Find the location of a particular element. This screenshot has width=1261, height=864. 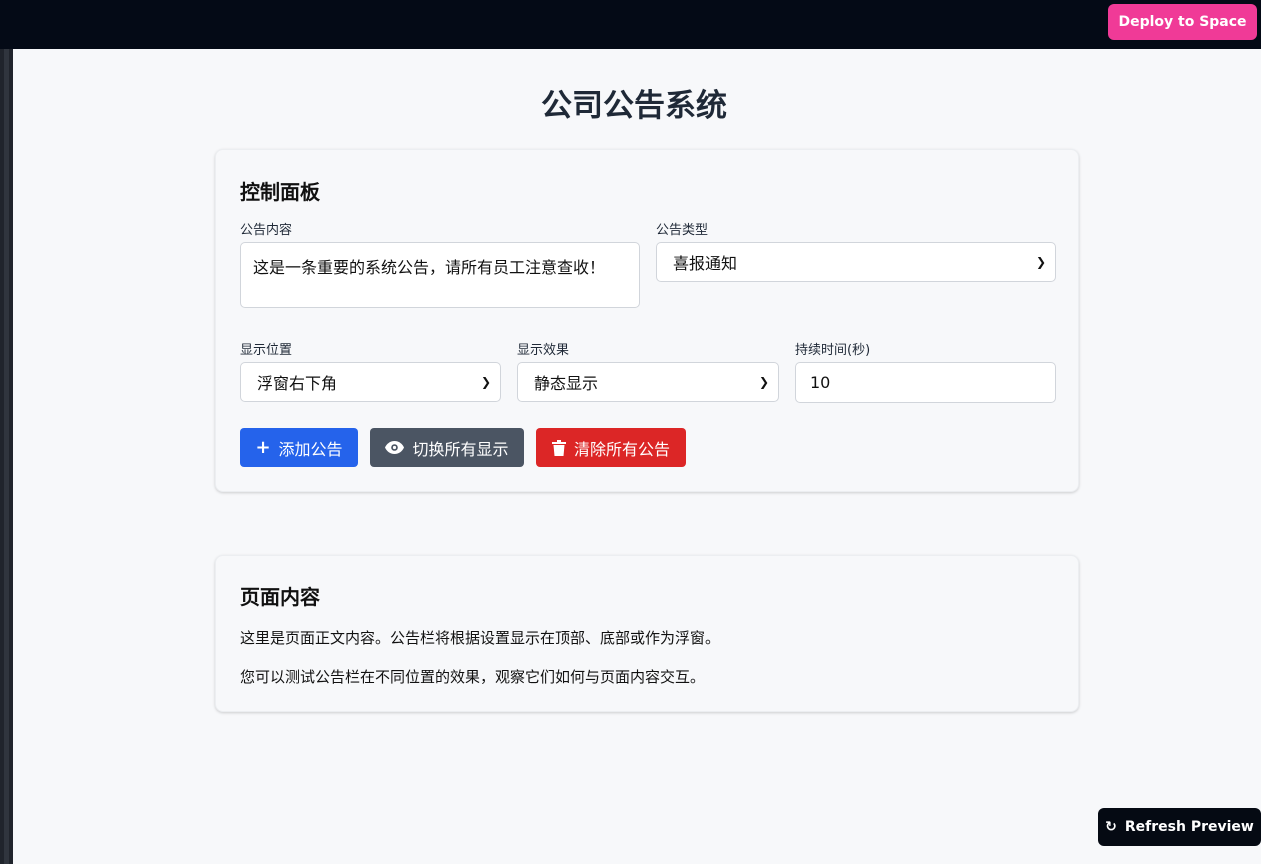

toggle-all-display-label: 切换所有显示 is located at coordinates (460, 449).